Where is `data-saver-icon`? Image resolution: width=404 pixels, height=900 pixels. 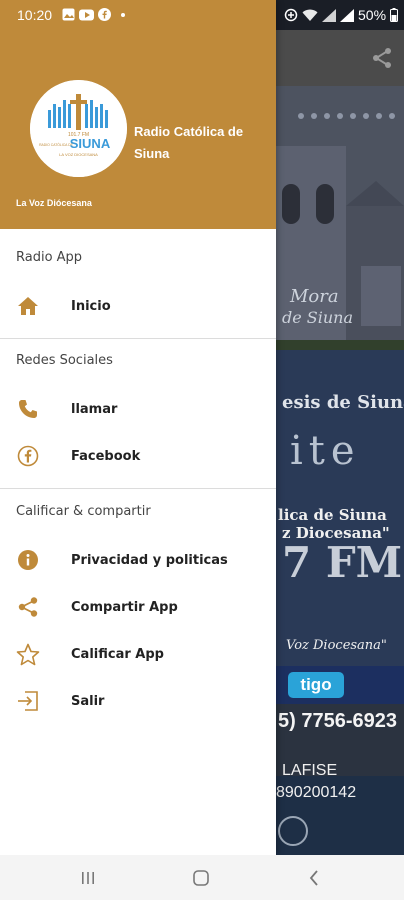 data-saver-icon is located at coordinates (291, 15).